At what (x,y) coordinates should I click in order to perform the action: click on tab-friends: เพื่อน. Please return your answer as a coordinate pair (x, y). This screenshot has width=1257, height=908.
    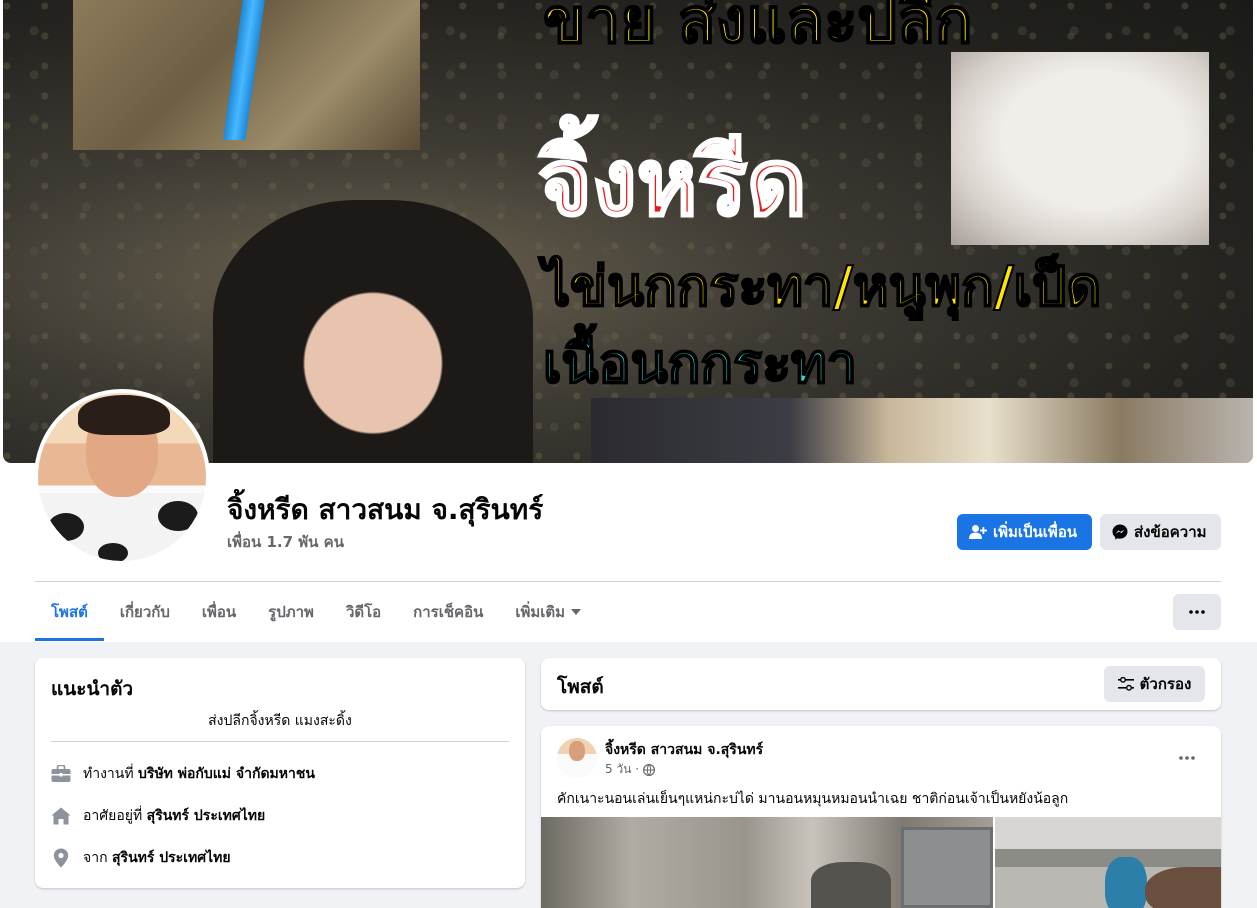
    Looking at the image, I should click on (219, 612).